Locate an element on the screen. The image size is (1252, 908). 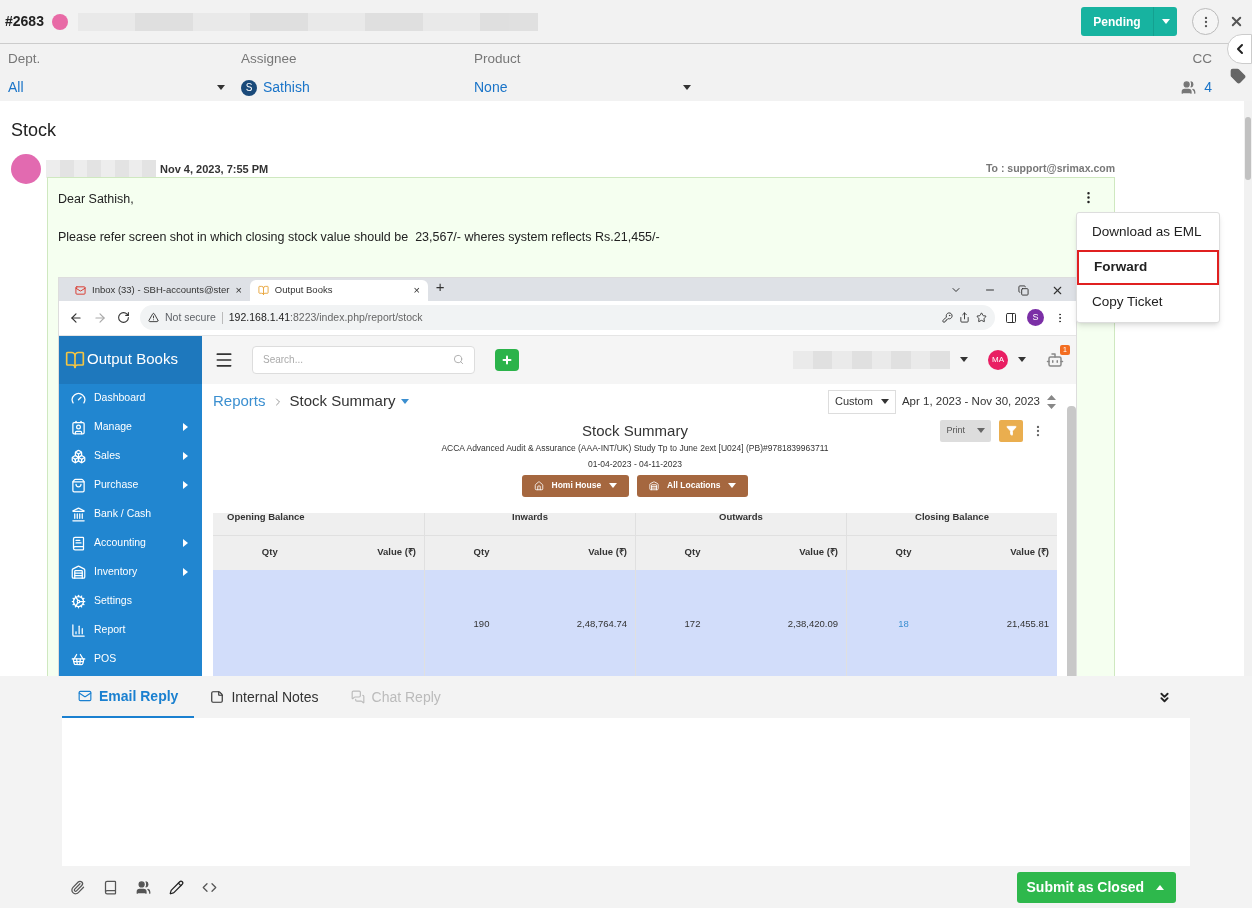
bar-chart-icon is located at coordinates (78, 630).